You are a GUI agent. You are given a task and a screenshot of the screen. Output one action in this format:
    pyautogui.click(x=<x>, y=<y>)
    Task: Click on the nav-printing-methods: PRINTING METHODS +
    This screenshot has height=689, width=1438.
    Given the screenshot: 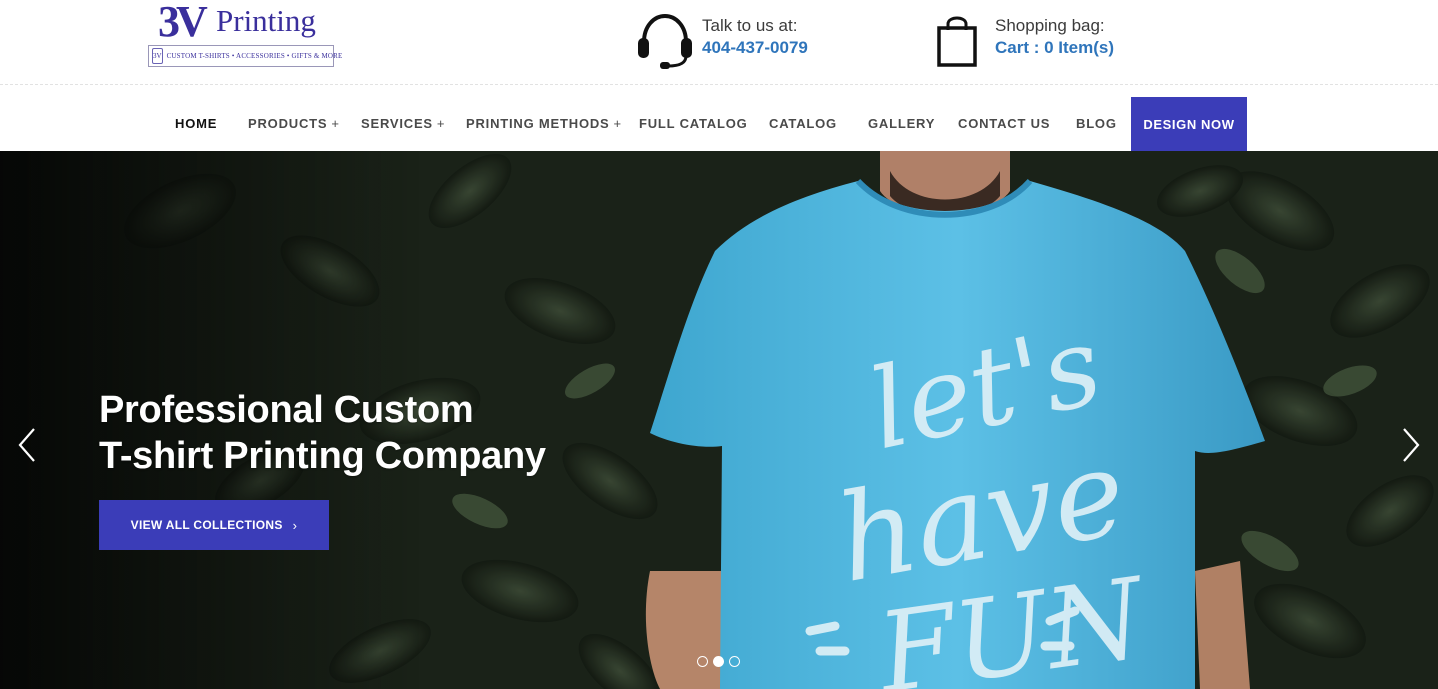 What is the action you would take?
    pyautogui.click(x=544, y=124)
    